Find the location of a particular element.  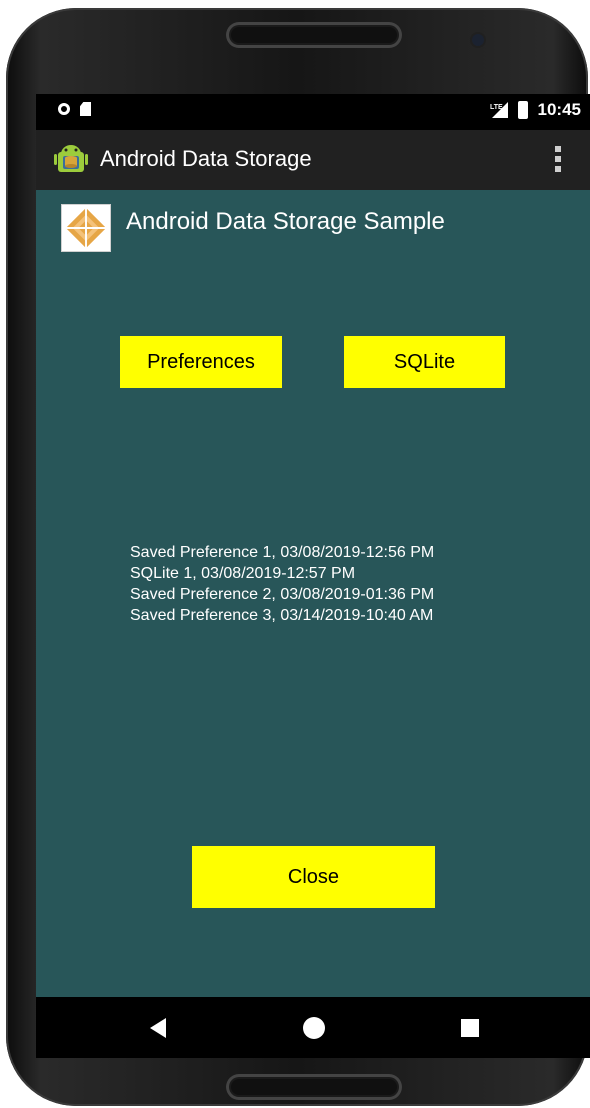

android-robot-icon is located at coordinates (71, 158).